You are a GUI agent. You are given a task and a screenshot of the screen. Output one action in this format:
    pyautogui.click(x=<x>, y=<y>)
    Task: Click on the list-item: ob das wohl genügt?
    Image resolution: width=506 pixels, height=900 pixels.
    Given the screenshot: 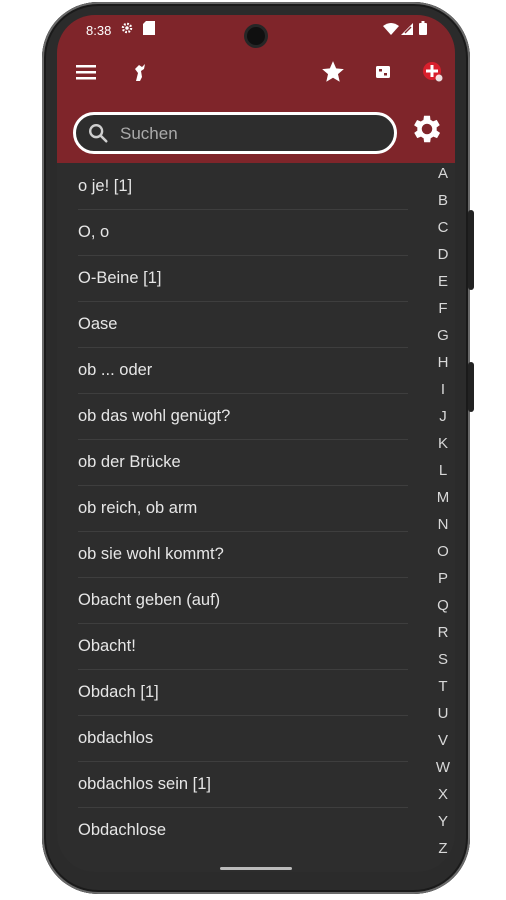 What is the action you would take?
    pyautogui.click(x=243, y=416)
    